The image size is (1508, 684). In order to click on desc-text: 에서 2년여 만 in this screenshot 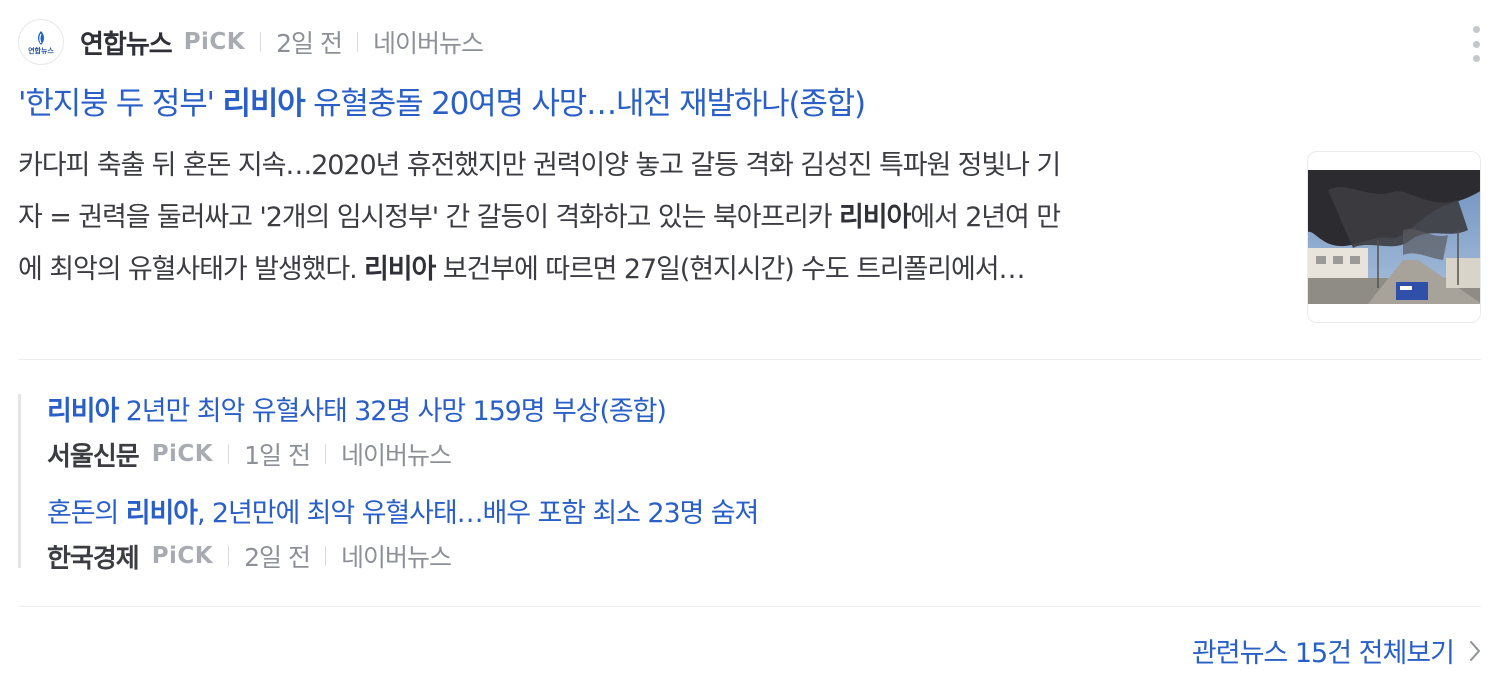, I will do `click(985, 217)`.